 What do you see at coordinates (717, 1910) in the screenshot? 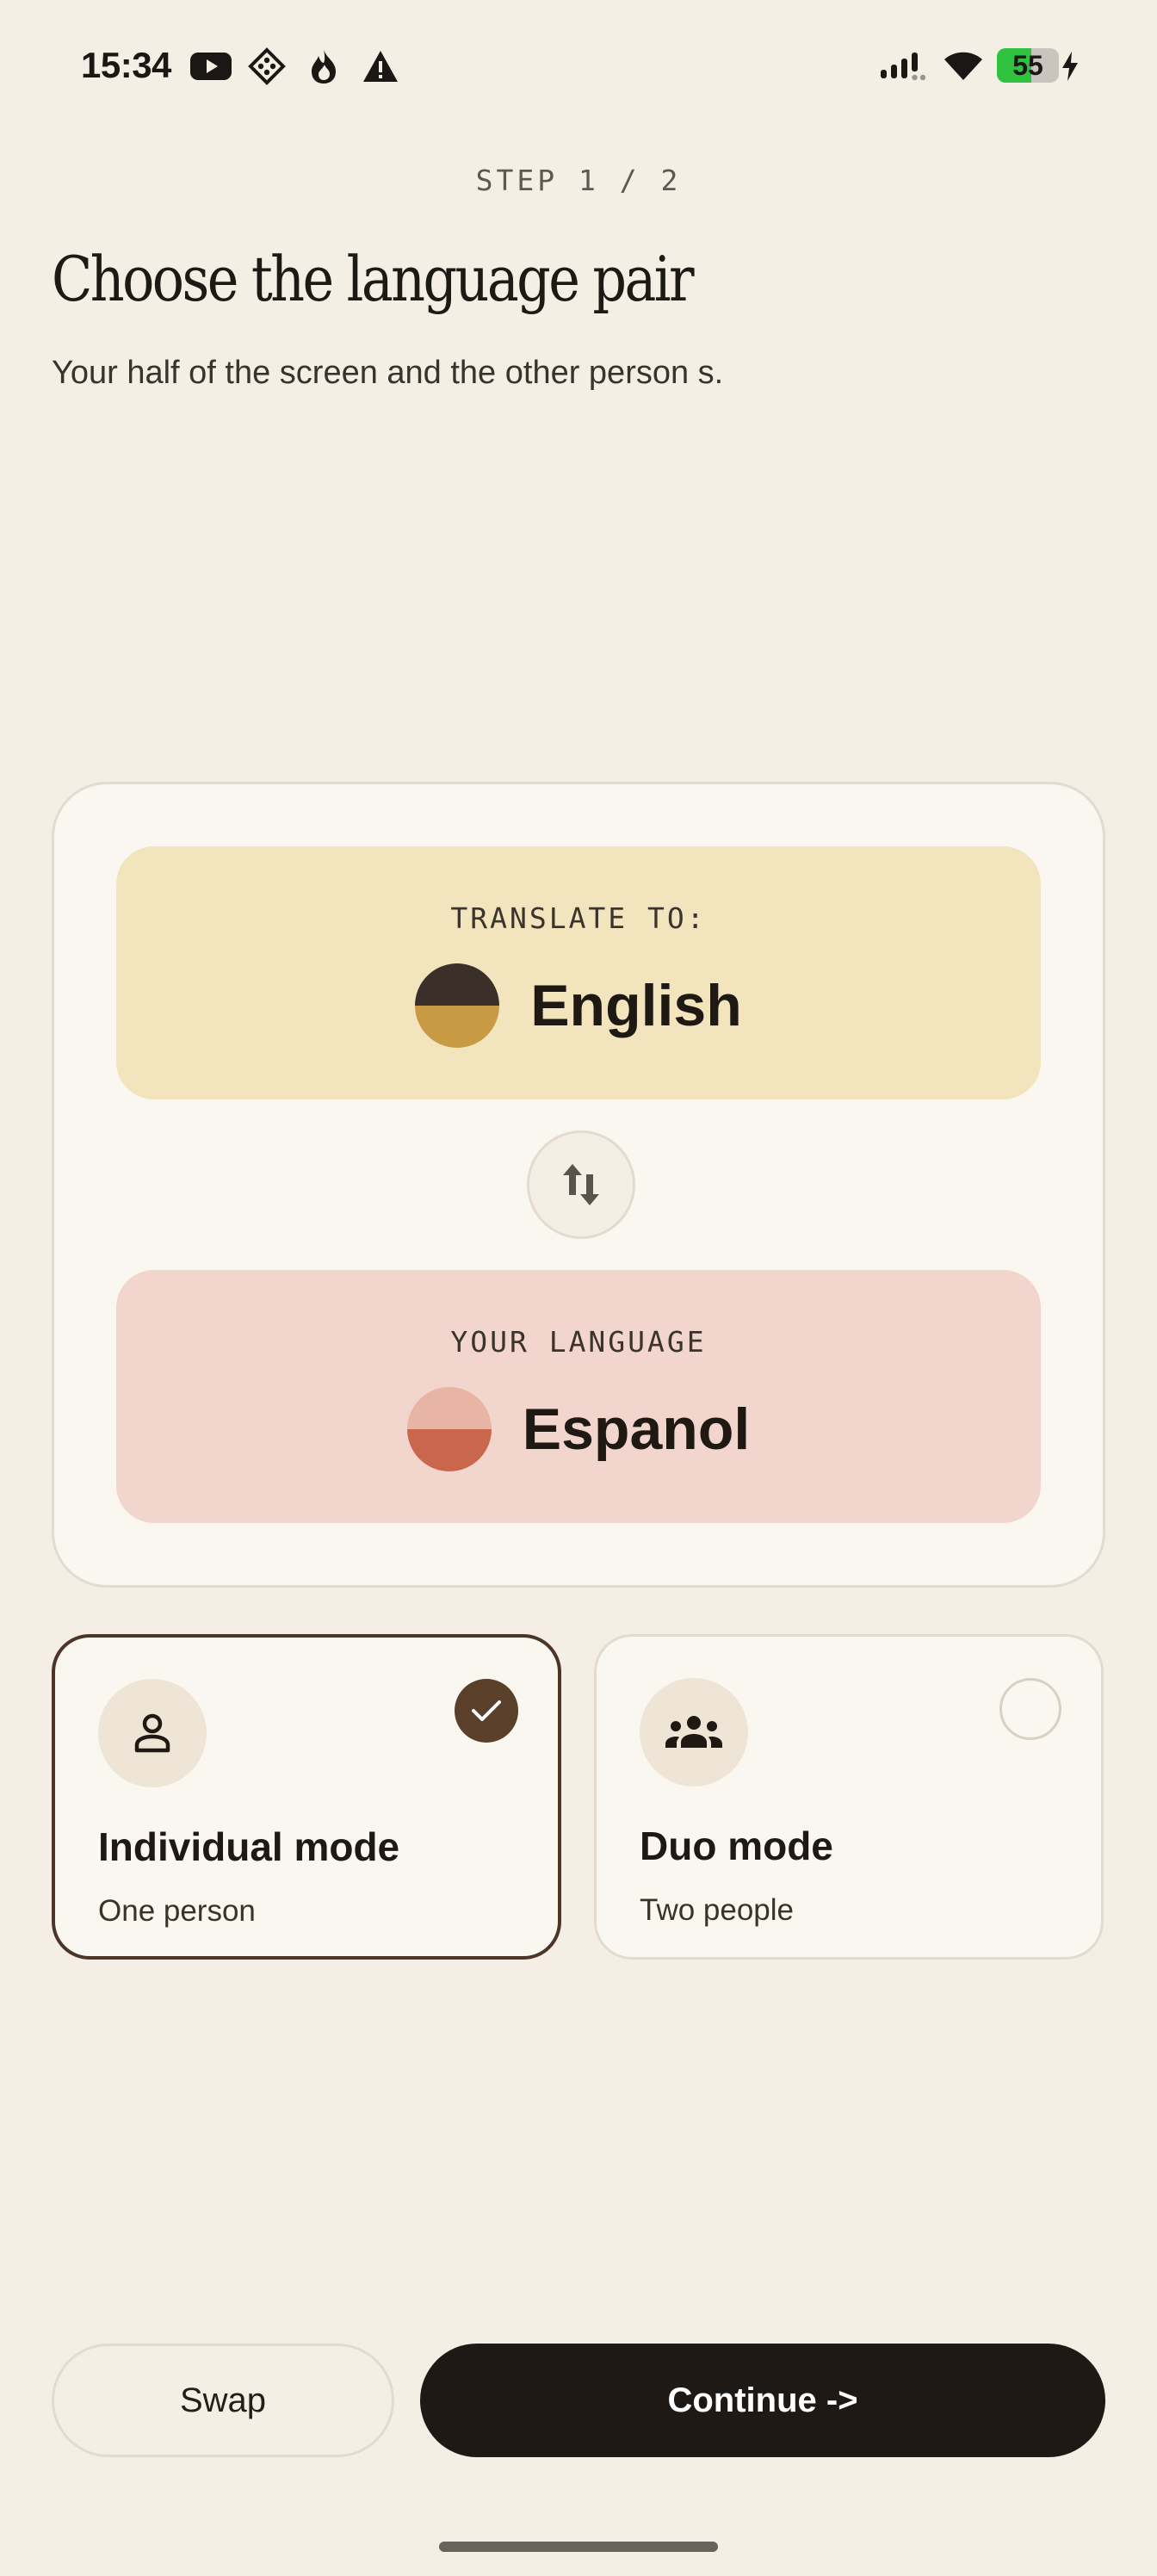
I see `duo-mode-subtitle: Two people` at bounding box center [717, 1910].